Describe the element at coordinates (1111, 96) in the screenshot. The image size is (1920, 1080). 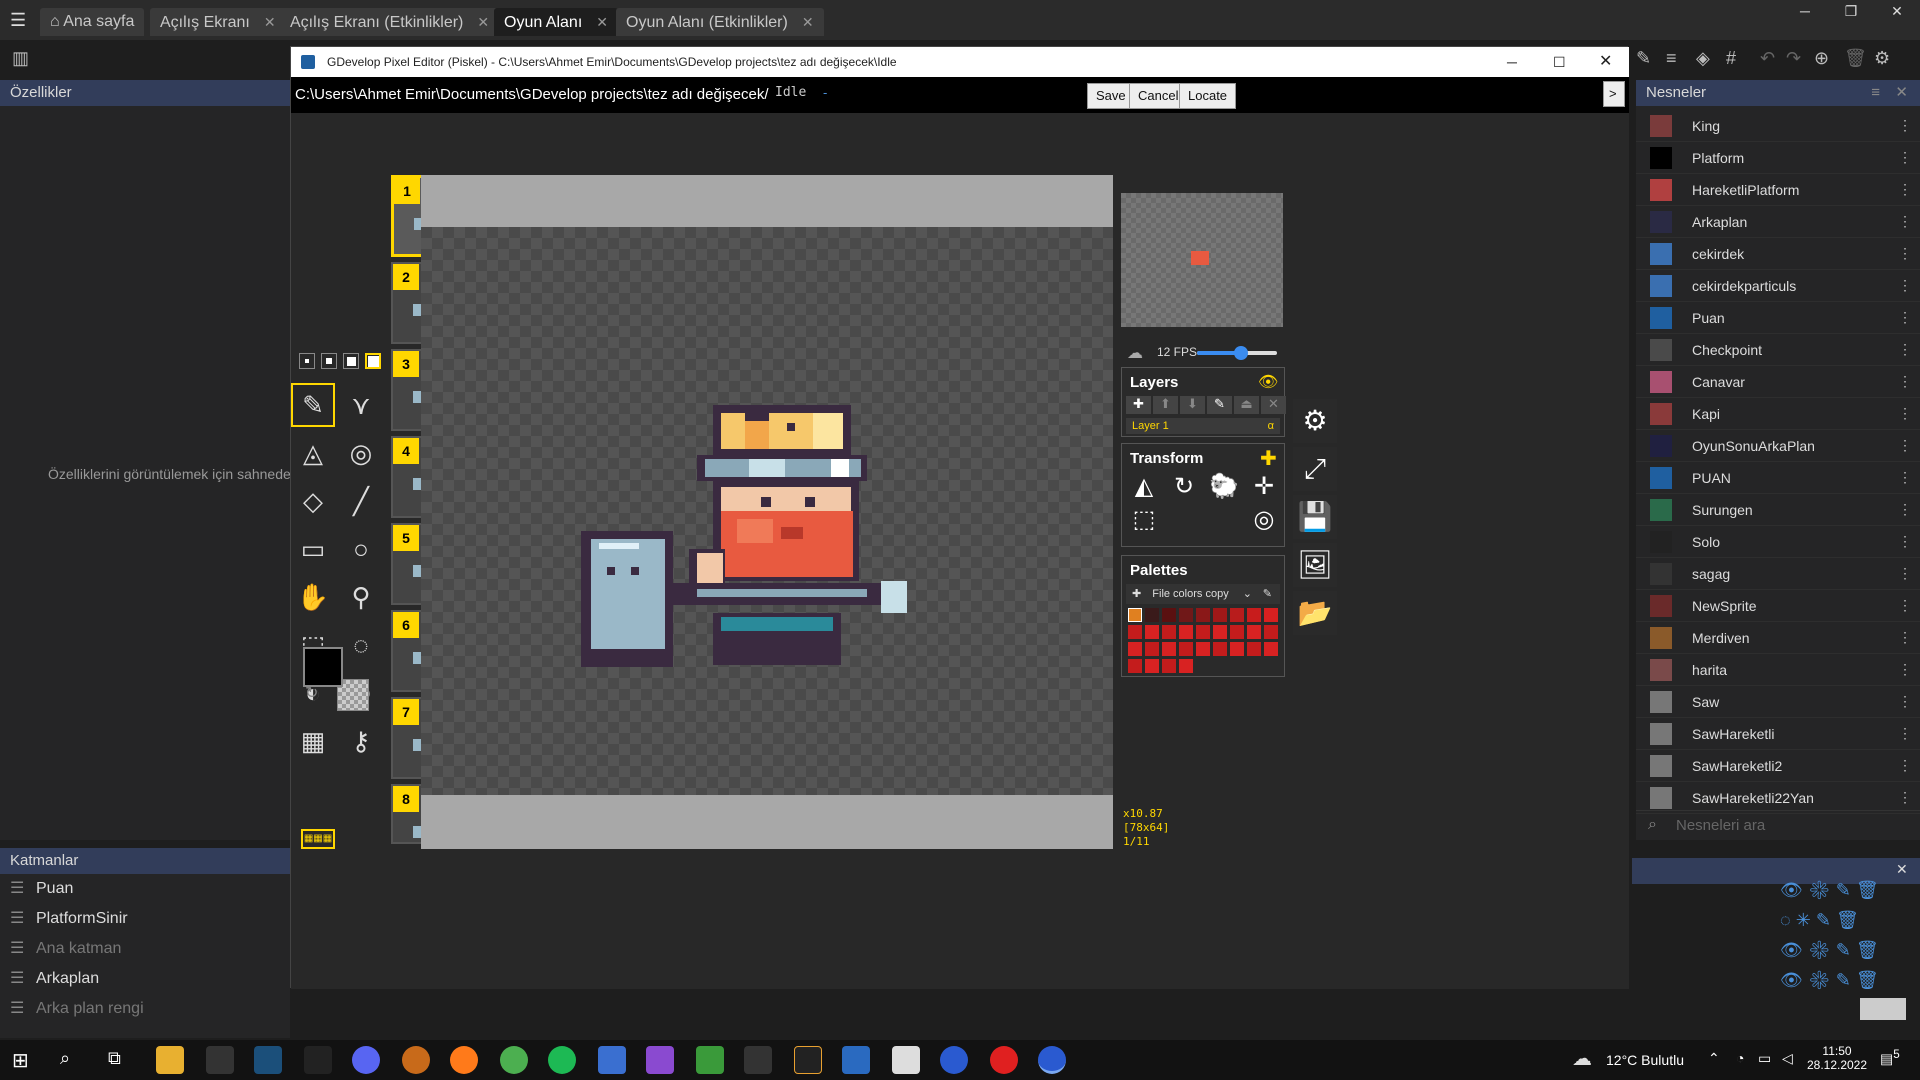
I see `save-button: Save` at that location.